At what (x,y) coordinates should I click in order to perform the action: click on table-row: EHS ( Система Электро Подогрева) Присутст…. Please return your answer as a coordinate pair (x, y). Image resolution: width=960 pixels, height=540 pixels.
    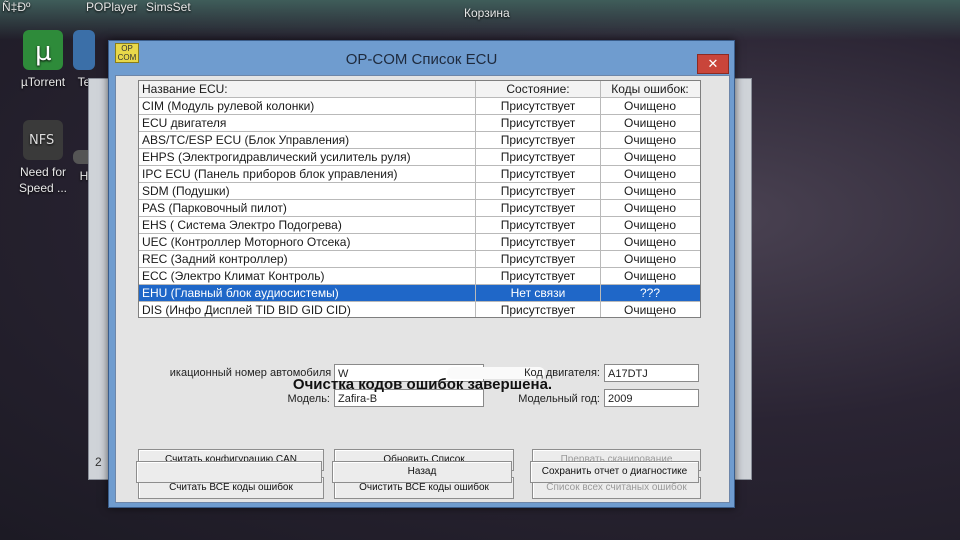
    Looking at the image, I should click on (419, 225).